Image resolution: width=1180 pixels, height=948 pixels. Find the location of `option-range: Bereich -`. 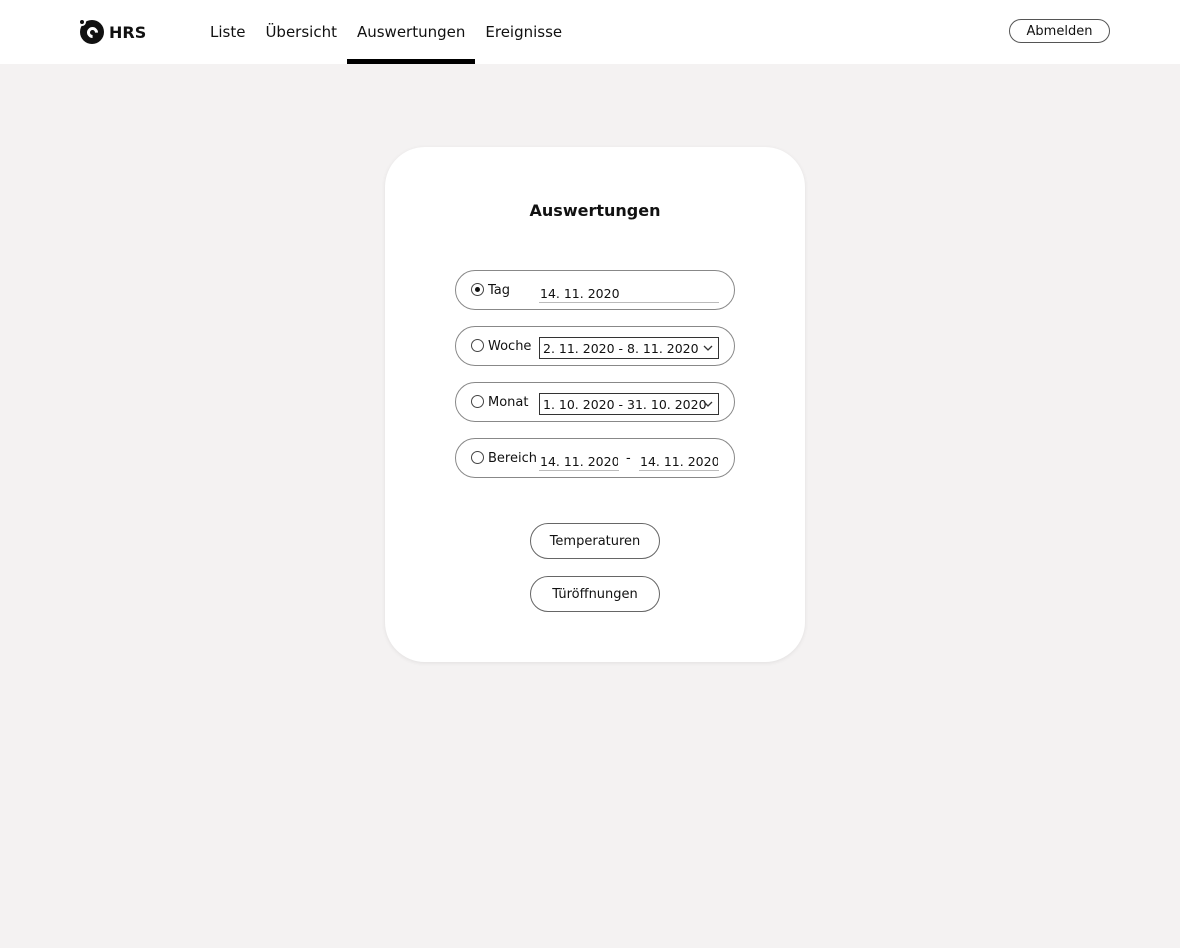

option-range: Bereich - is located at coordinates (595, 458).